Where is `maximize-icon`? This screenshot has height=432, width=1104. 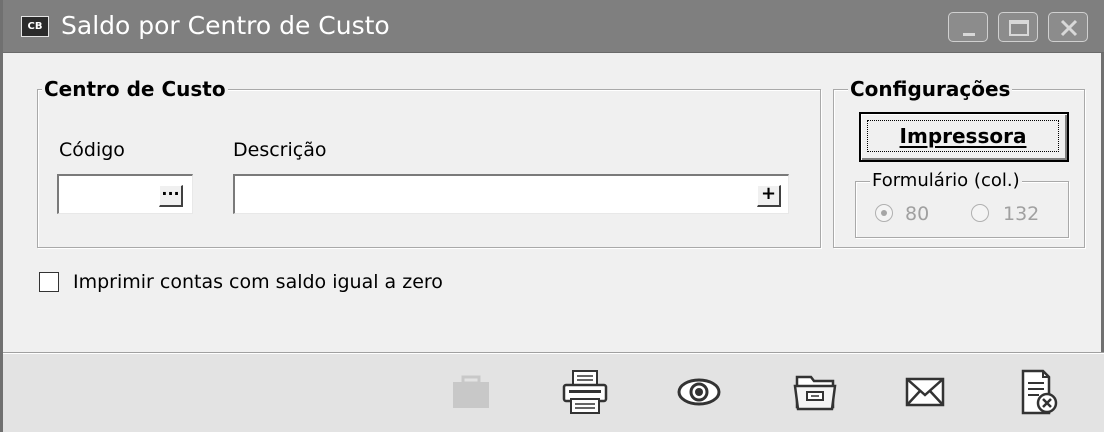
maximize-icon is located at coordinates (1019, 28).